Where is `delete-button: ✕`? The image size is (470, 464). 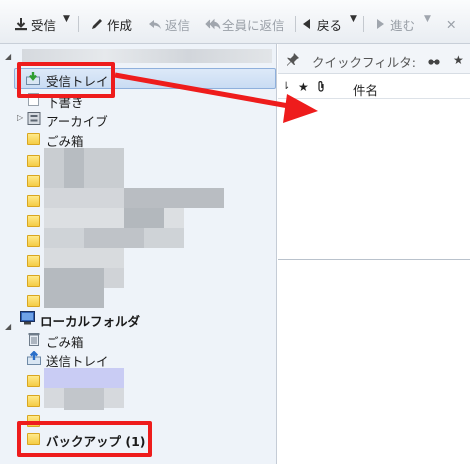
delete-button: ✕ is located at coordinates (451, 24).